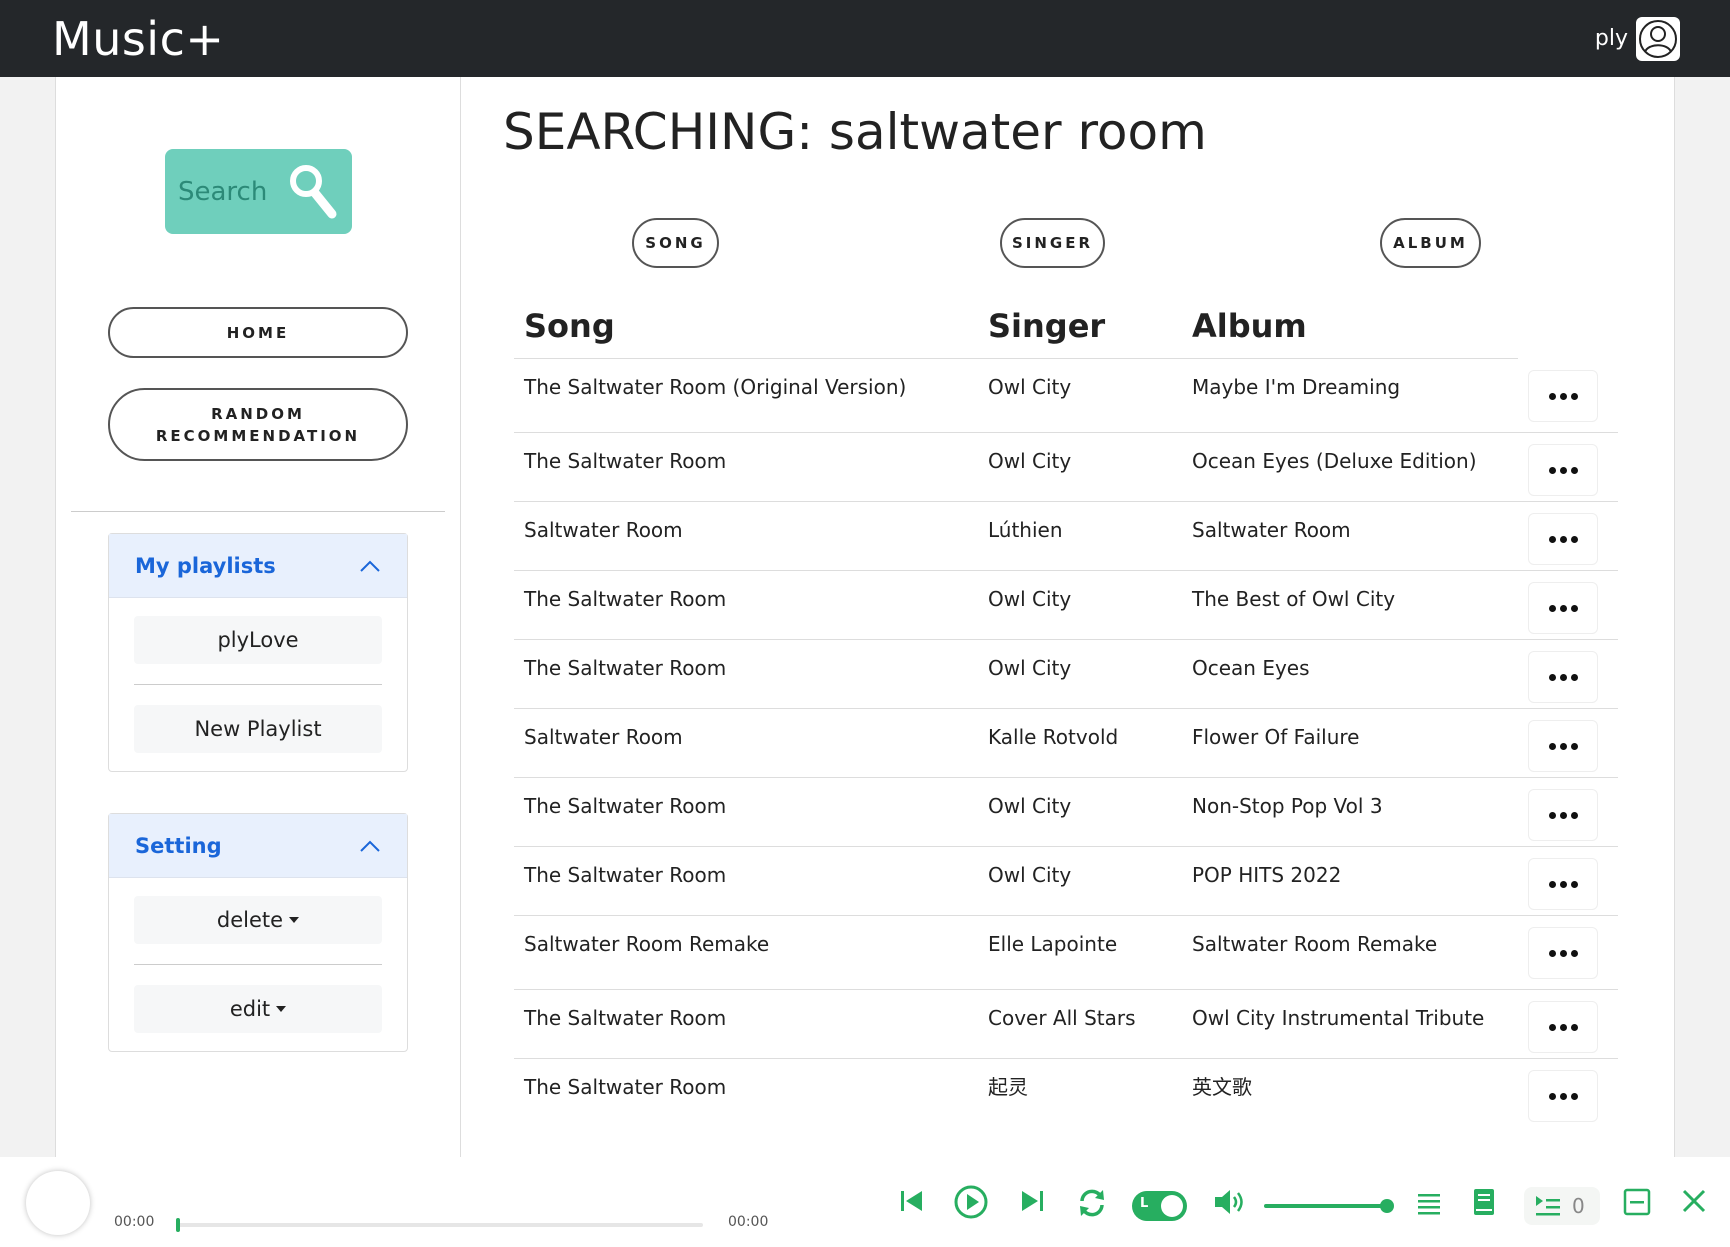  I want to click on user-menu: ply, so click(1637, 38).